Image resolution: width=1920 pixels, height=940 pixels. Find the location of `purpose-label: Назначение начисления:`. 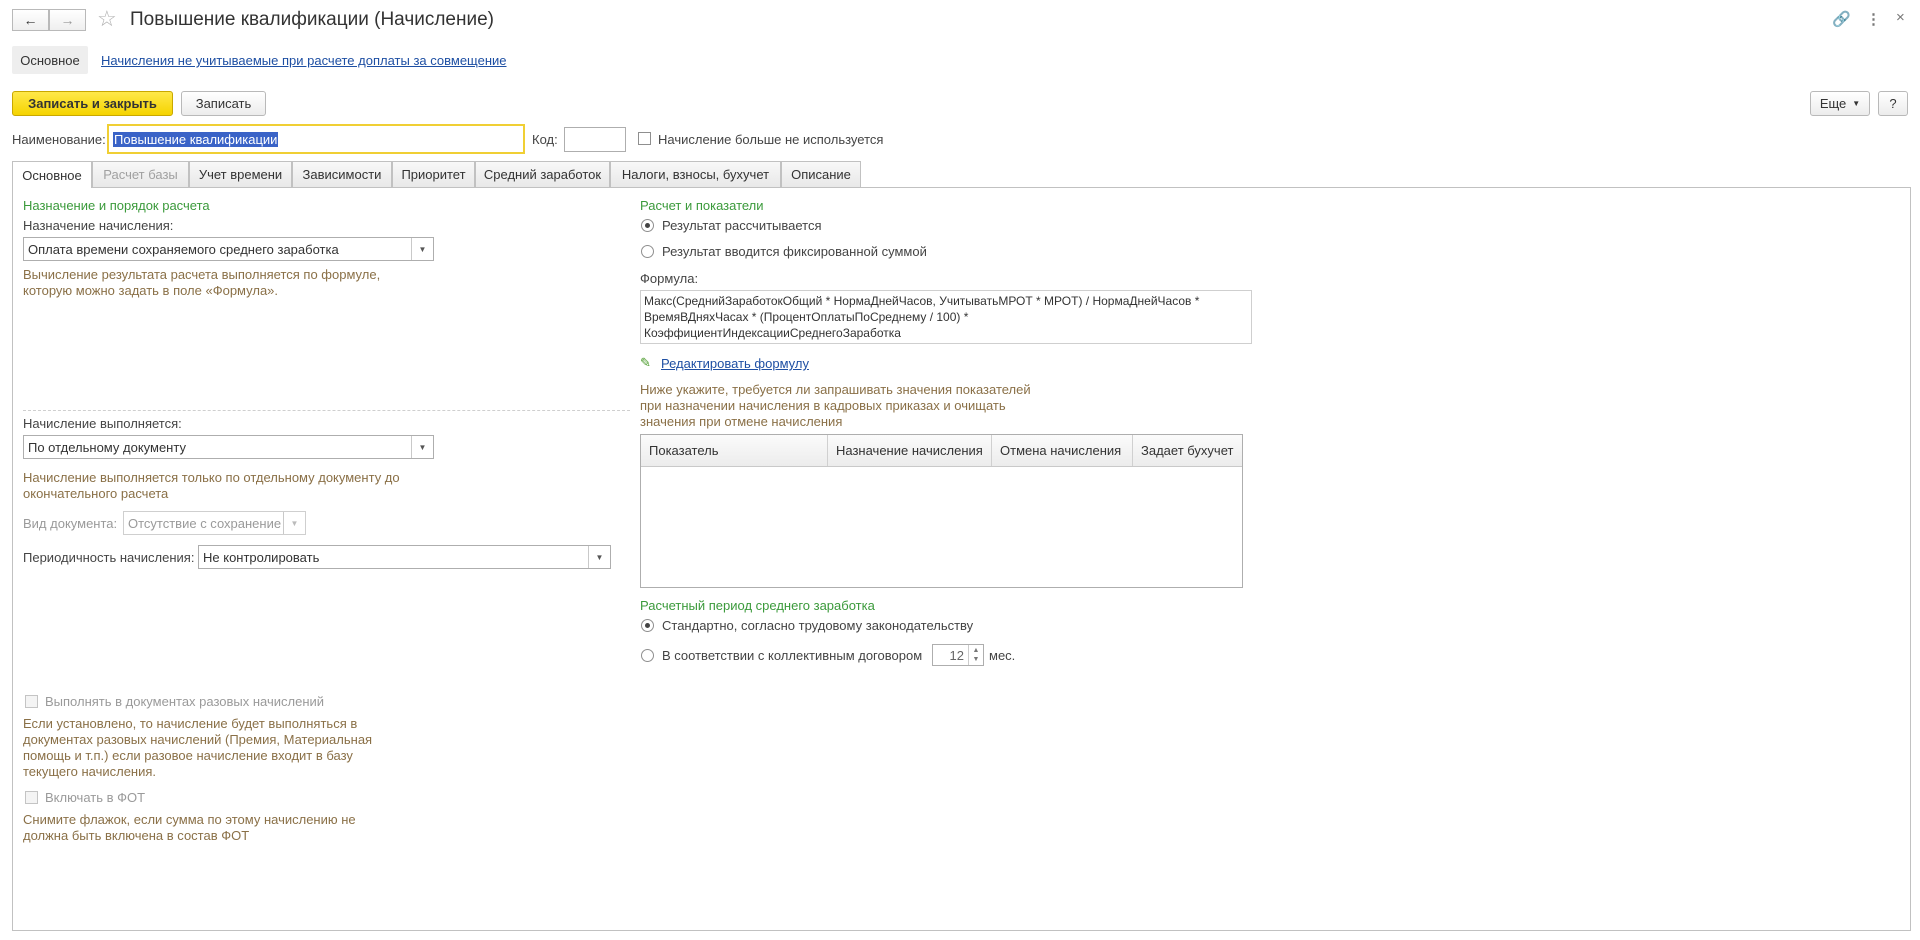

purpose-label: Назначение начисления: is located at coordinates (98, 225).